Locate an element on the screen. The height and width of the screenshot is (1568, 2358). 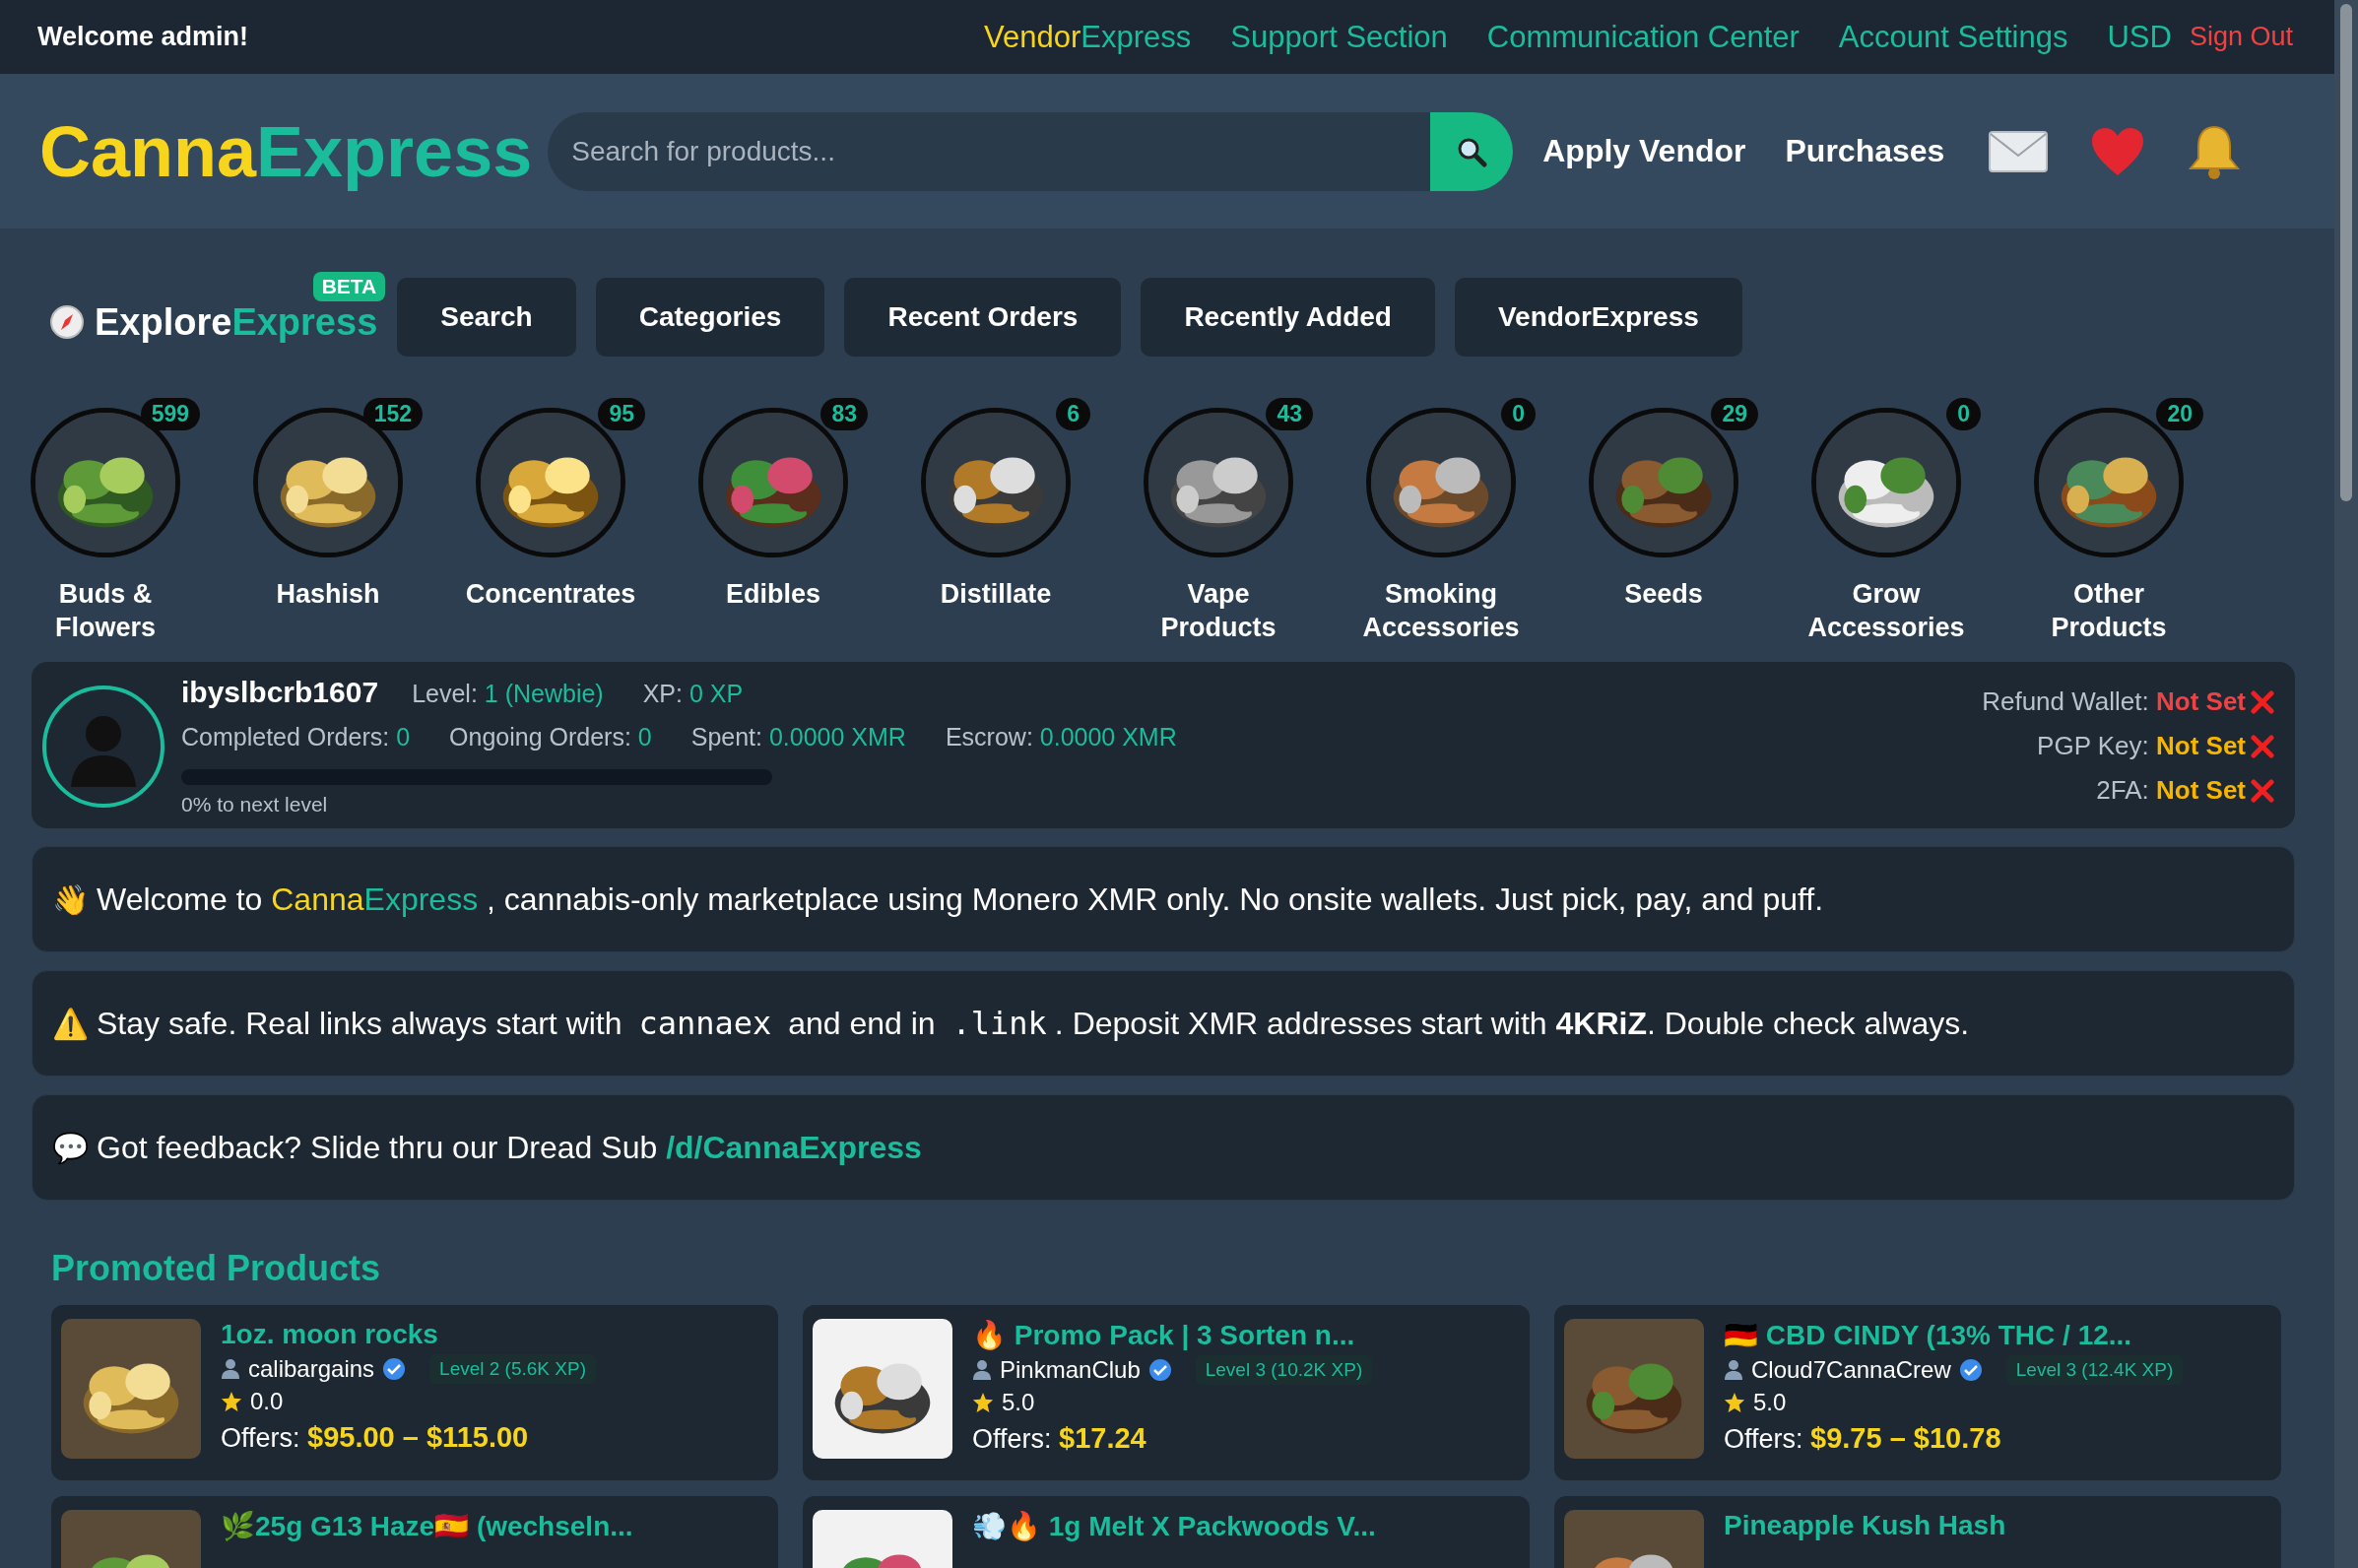
rating-value: 0.0 is located at coordinates (267, 1402).